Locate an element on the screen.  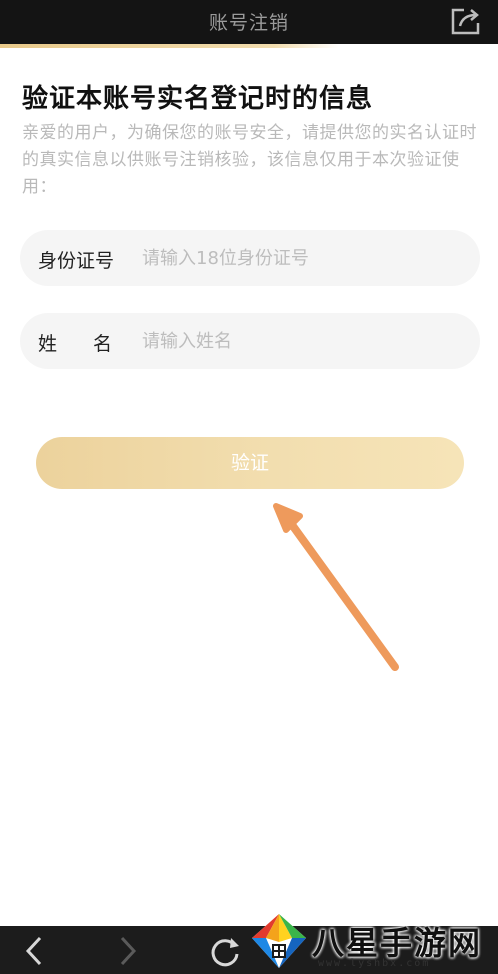
id-number-input is located at coordinates (302, 258).